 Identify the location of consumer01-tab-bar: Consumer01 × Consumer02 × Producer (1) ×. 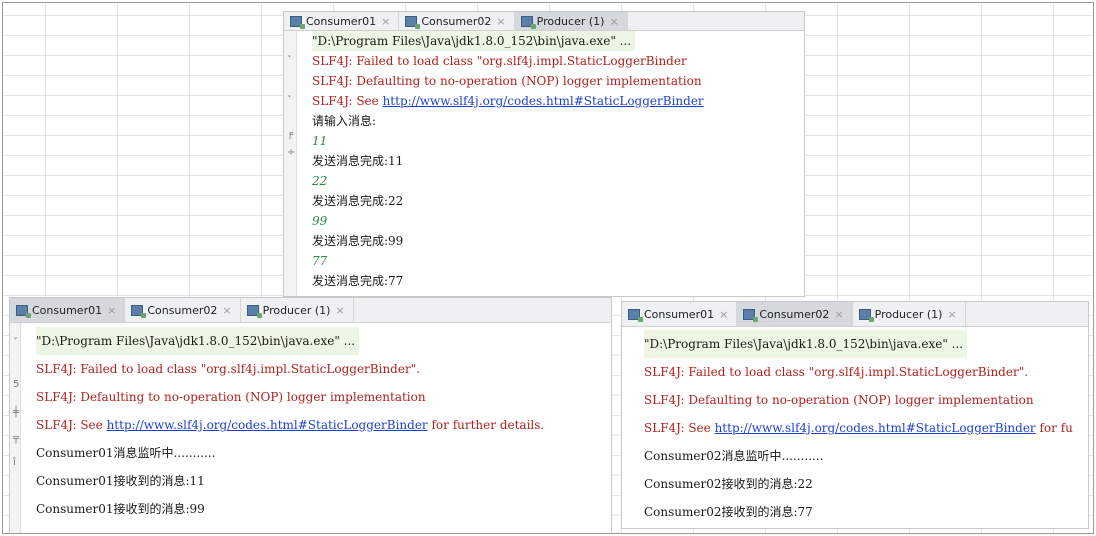
(310, 310).